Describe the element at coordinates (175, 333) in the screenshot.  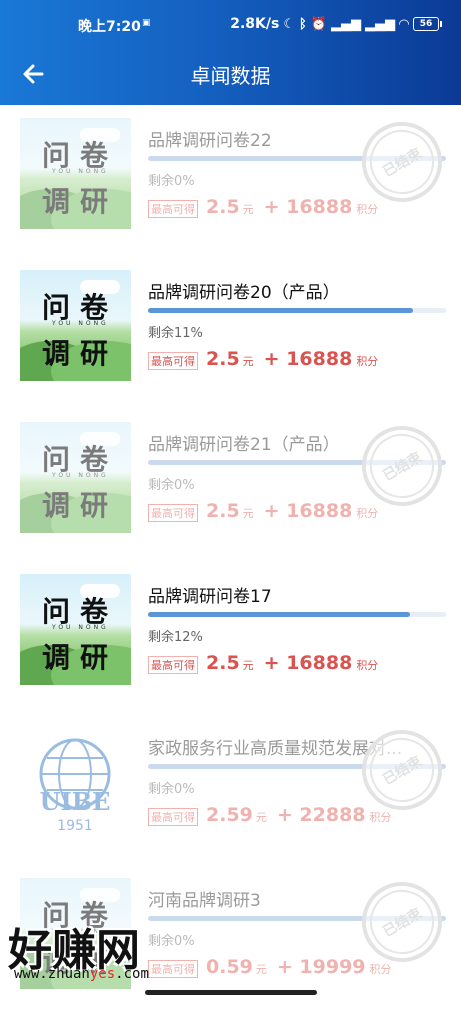
I see `remaining-text: 剩余11%` at that location.